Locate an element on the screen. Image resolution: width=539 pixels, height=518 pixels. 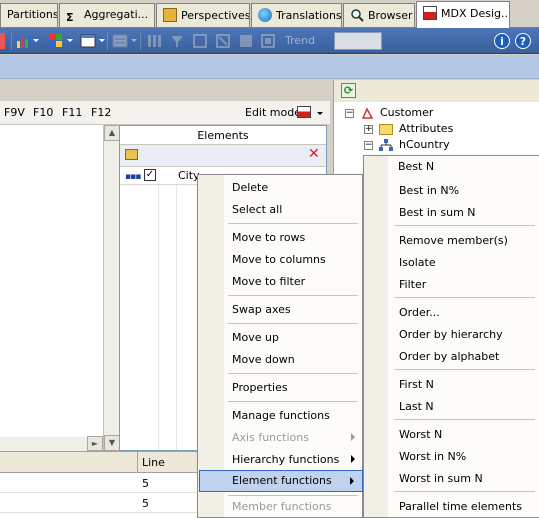
menu-item-hierarchy-functions: Hierarchy functions is located at coordinates (281, 460).